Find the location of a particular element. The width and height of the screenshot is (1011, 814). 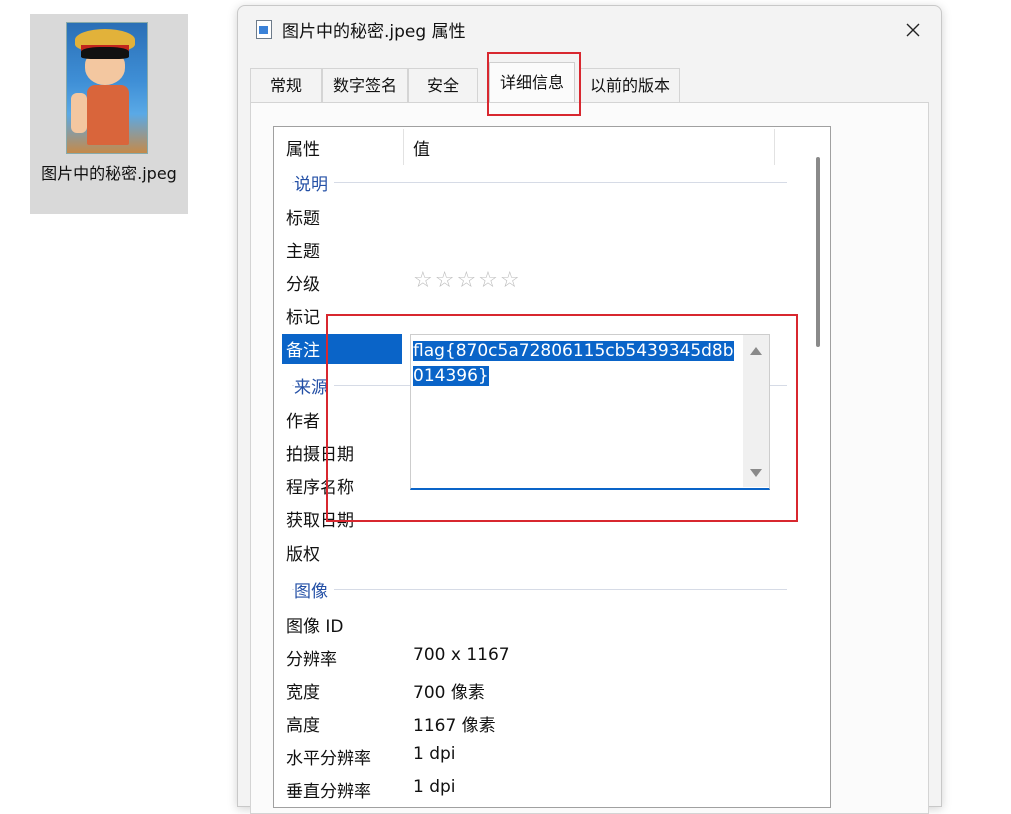

list-header: 属性 值 is located at coordinates (544, 146).